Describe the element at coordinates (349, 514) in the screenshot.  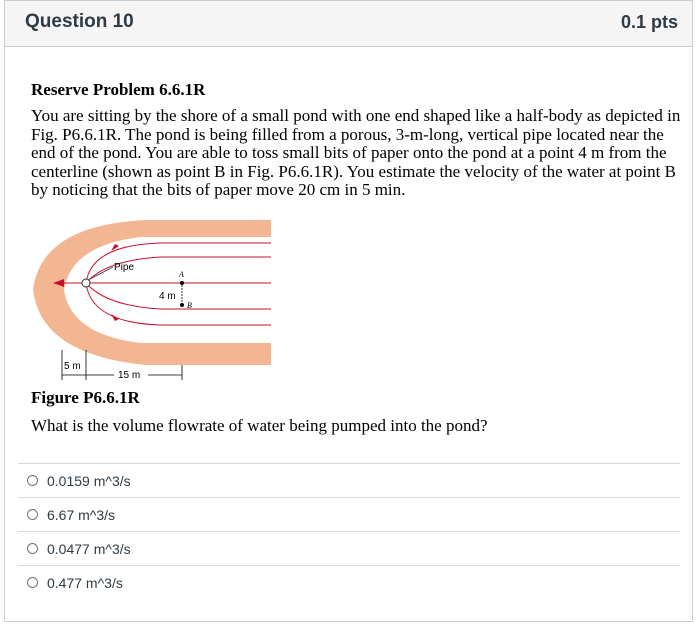
I see `answer-option: 6.67 m^3/s` at that location.